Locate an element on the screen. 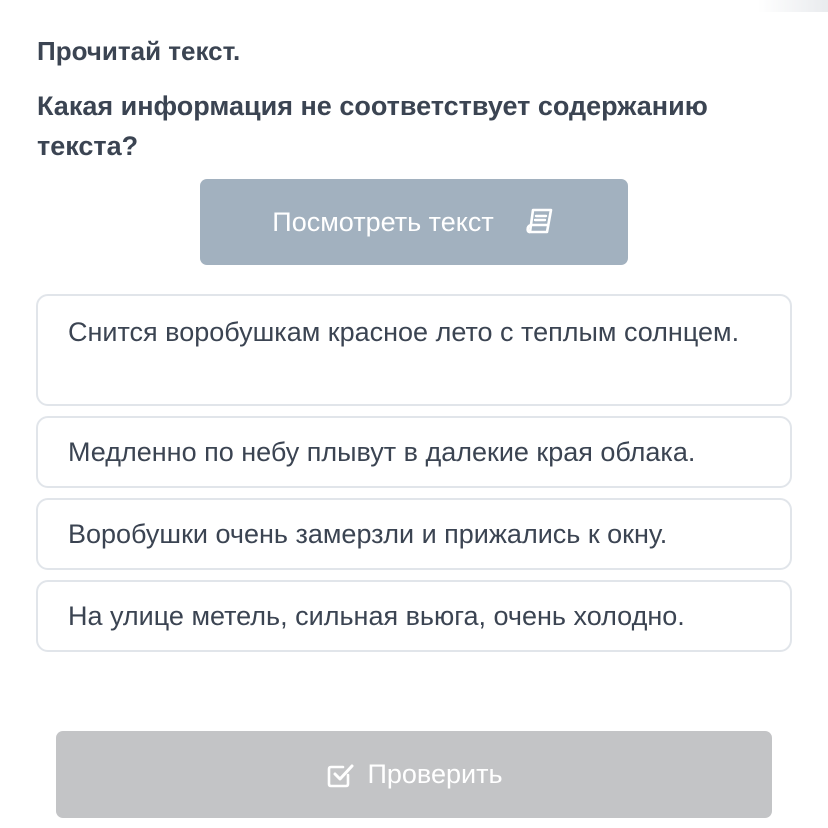 The width and height of the screenshot is (828, 828). view-text-button: Посмотреть текст is located at coordinates (414, 222).